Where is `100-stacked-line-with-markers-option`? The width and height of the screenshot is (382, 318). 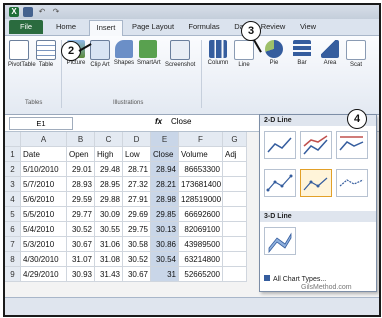
100-stacked-line-with-markers-option is located at coordinates (352, 183).